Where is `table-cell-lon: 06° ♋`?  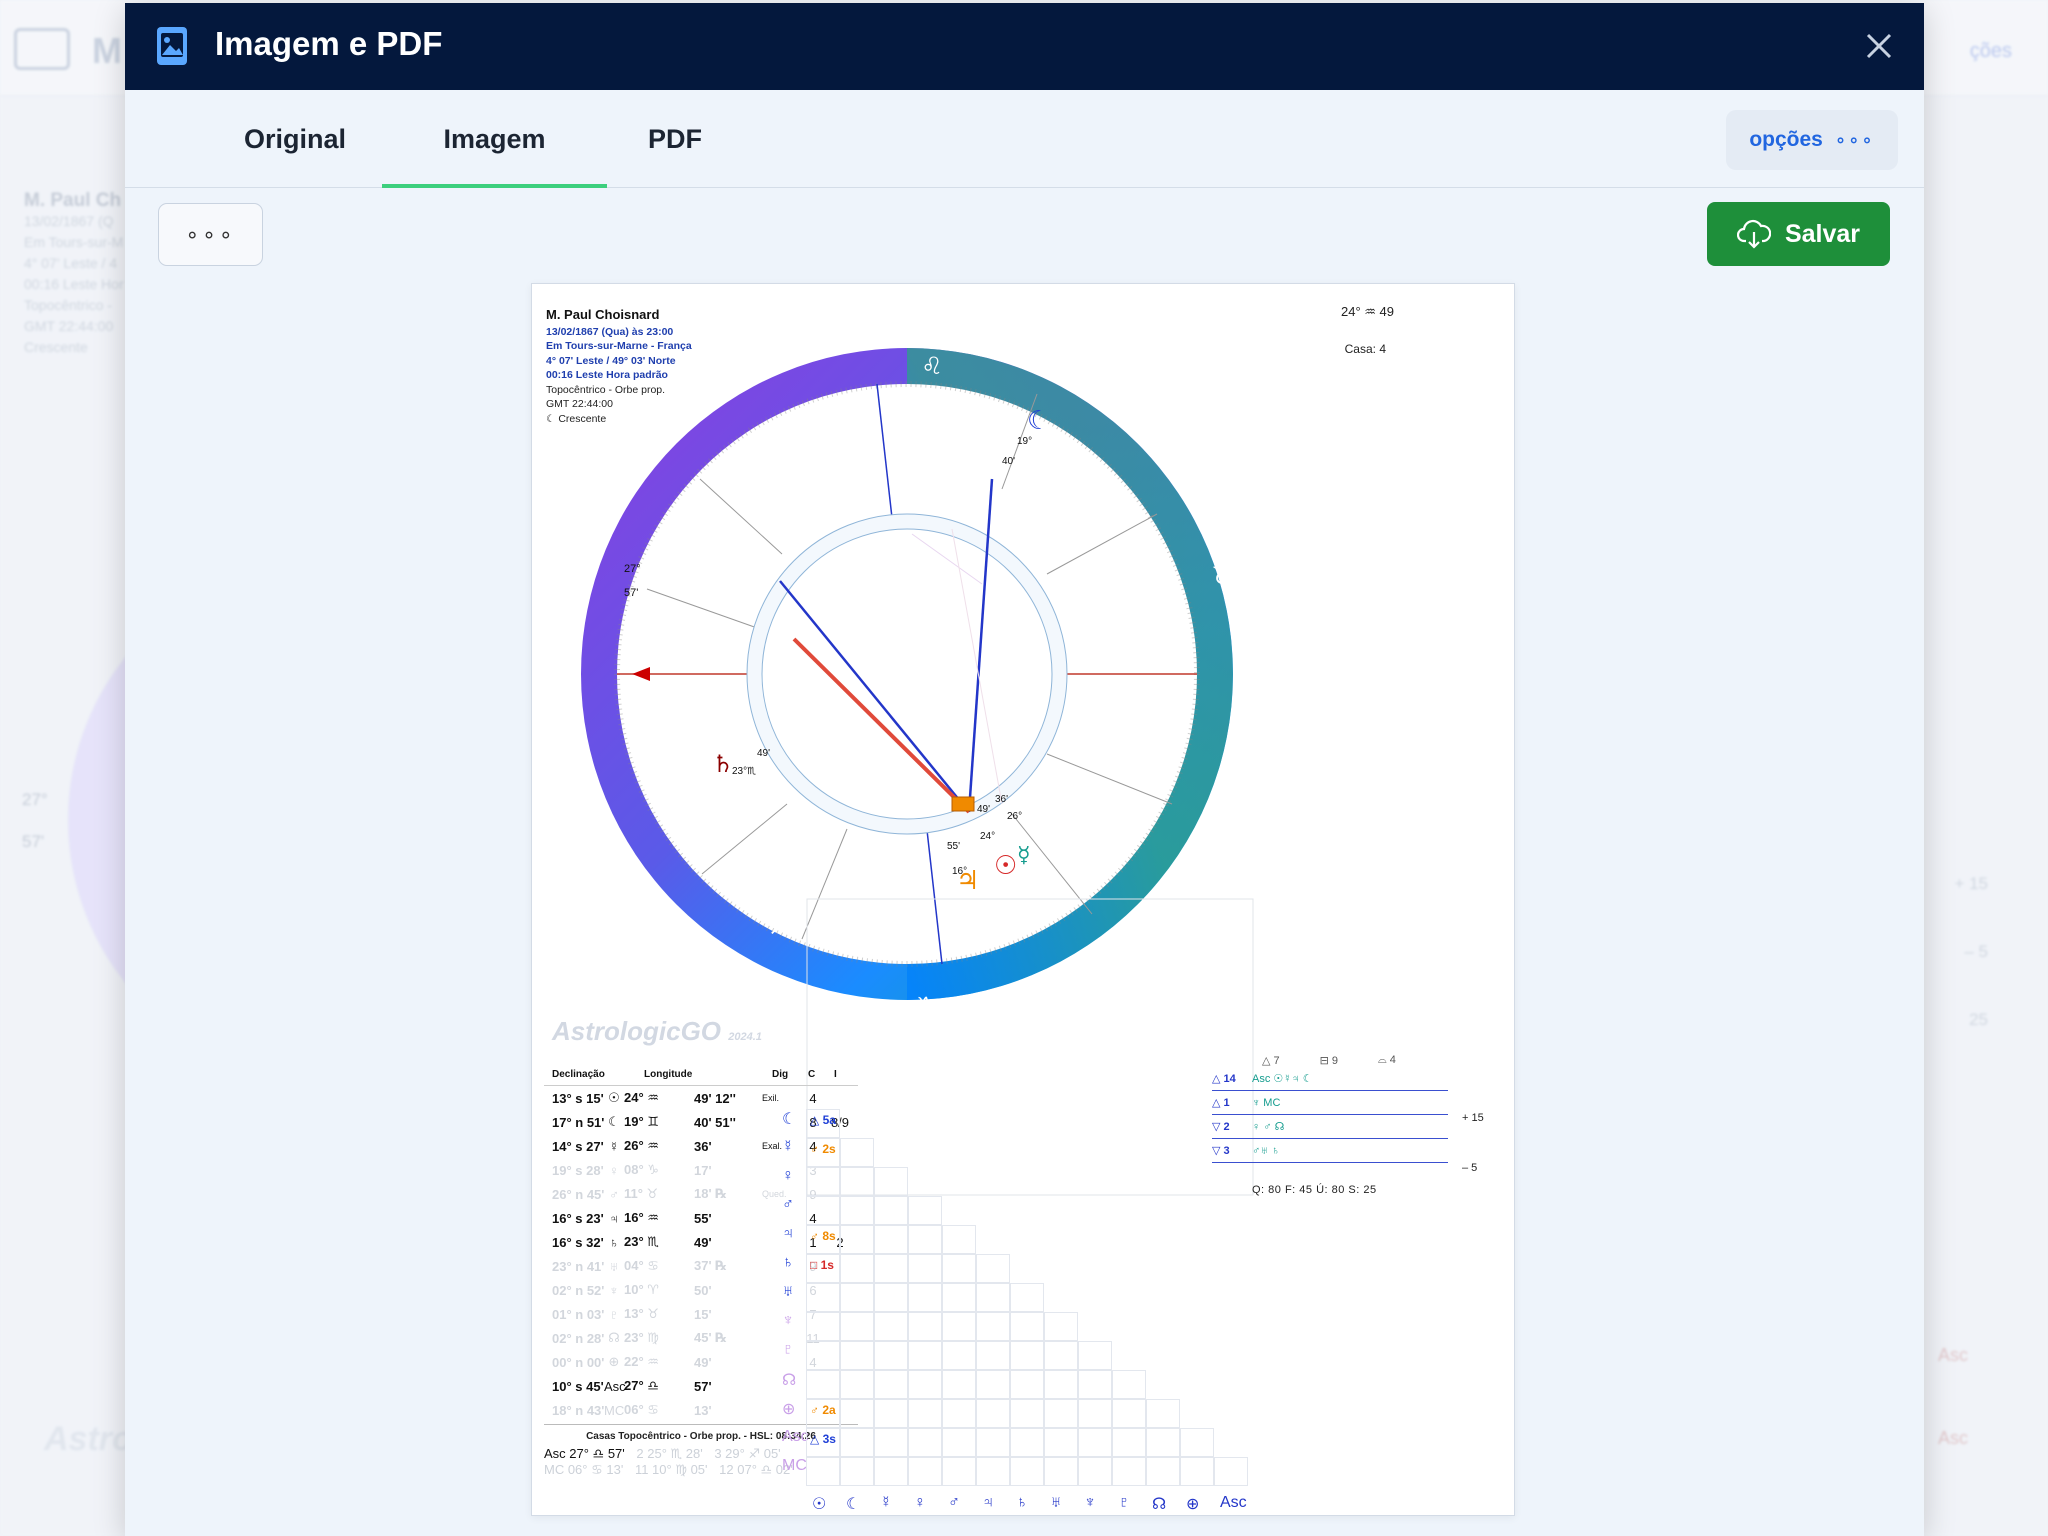 table-cell-lon: 06° ♋ is located at coordinates (641, 1409).